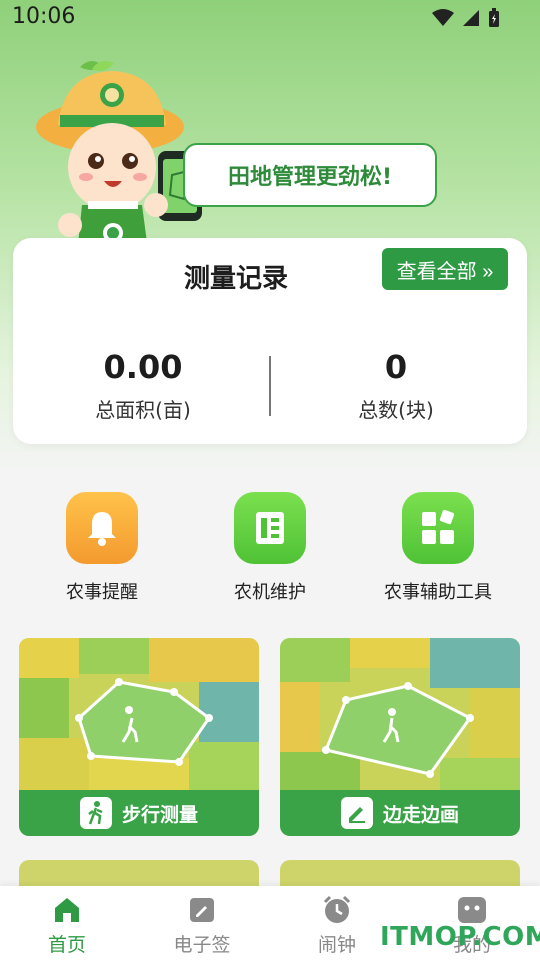 Image resolution: width=540 pixels, height=960 pixels. What do you see at coordinates (95, 813) in the screenshot?
I see `walking-person-icon` at bounding box center [95, 813].